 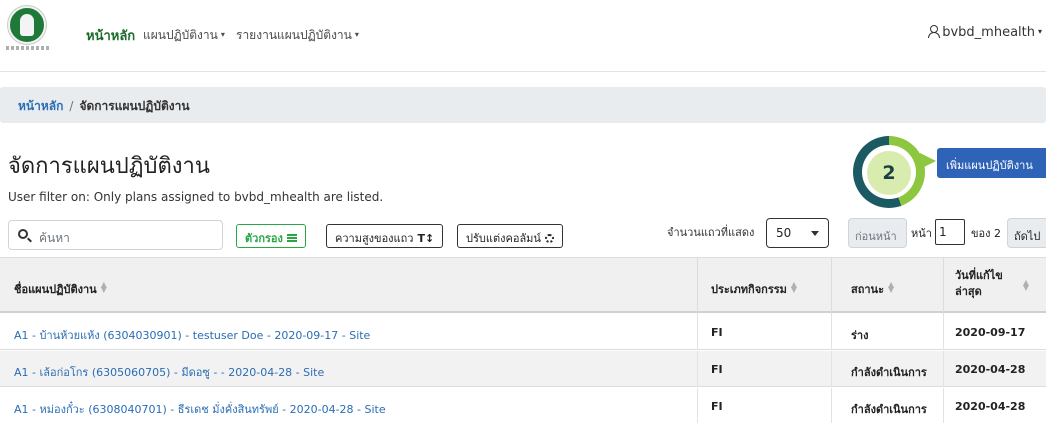 What do you see at coordinates (889, 173) in the screenshot?
I see `callout-number: 2` at bounding box center [889, 173].